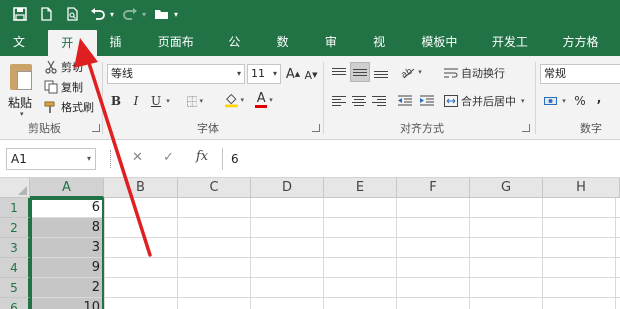 The height and width of the screenshot is (309, 620). What do you see at coordinates (51, 159) in the screenshot?
I see `name-box: A1 ▾` at bounding box center [51, 159].